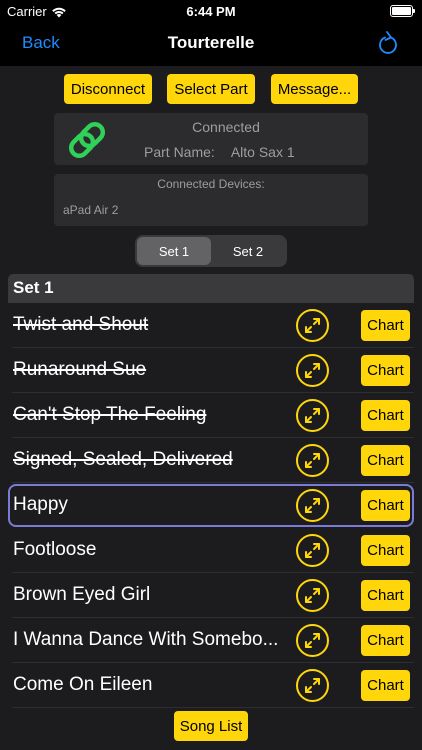 This screenshot has height=750, width=422. Describe the element at coordinates (81, 324) in the screenshot. I see `song-title: Twist and Shout` at that location.